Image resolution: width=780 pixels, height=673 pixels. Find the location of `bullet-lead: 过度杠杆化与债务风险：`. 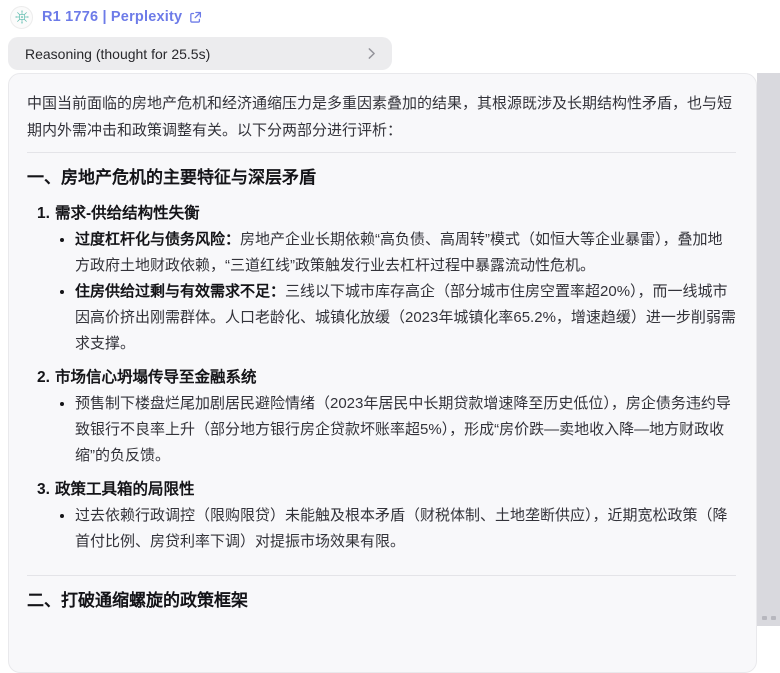

bullet-lead: 过度杠杆化与债务风险： is located at coordinates (158, 239).